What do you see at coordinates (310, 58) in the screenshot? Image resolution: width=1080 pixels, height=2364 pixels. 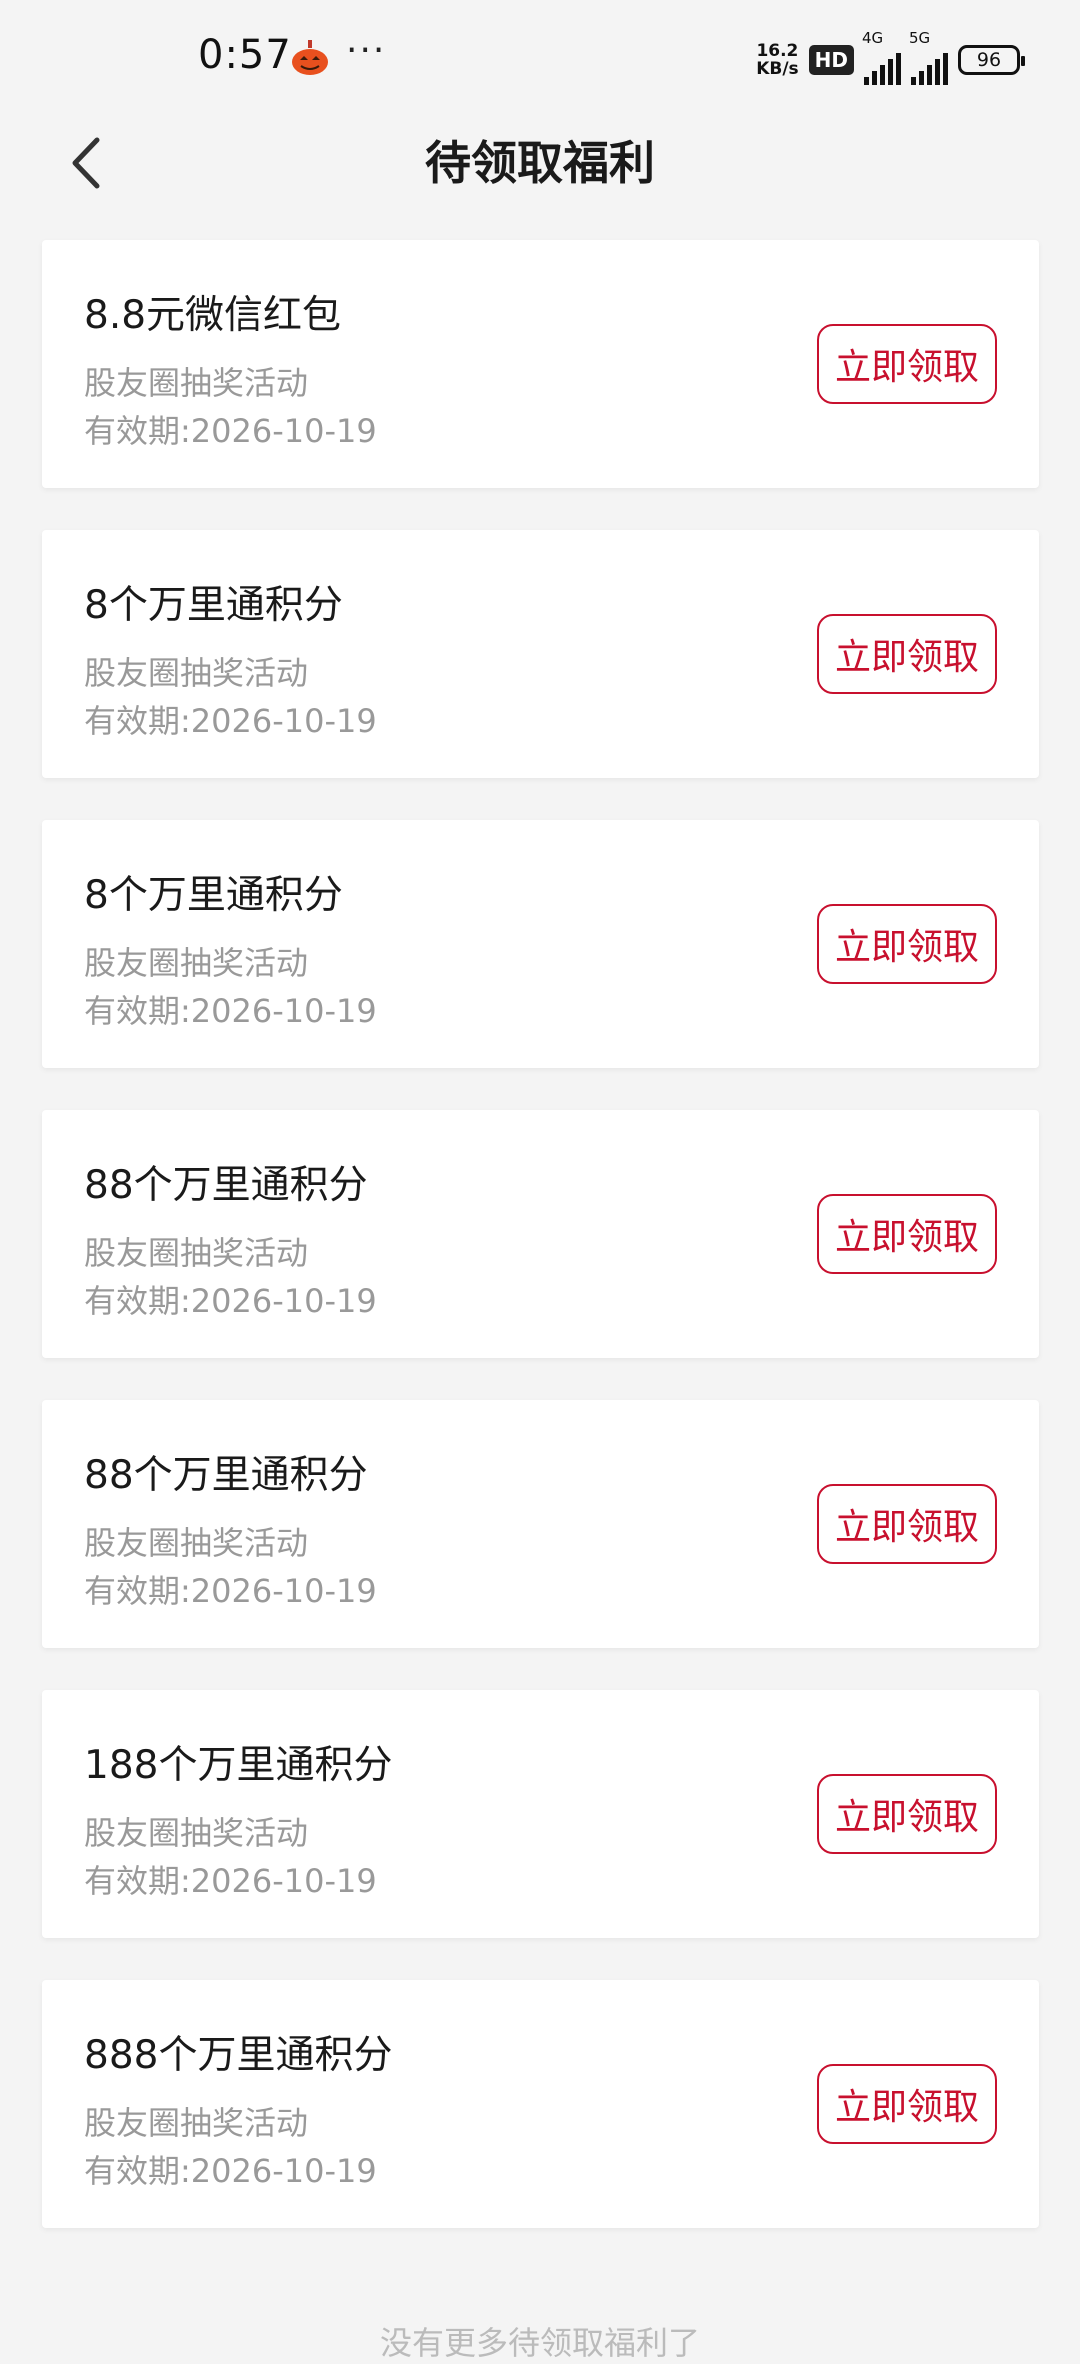 I see `pumpkin-app-icon` at bounding box center [310, 58].